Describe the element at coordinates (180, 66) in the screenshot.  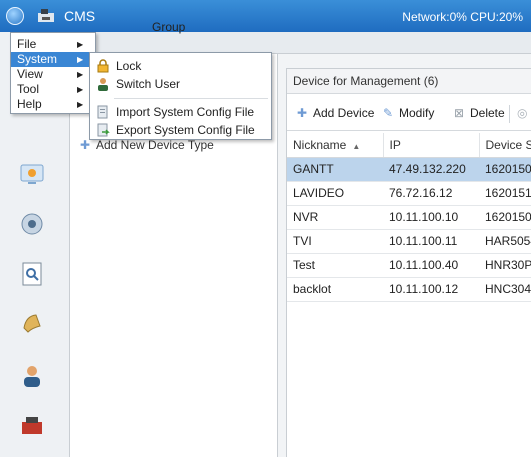
I see `submenu-item-lock: Lock` at that location.